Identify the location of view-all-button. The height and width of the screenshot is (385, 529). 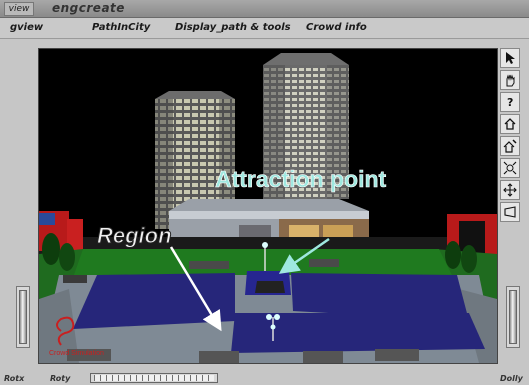
(510, 168).